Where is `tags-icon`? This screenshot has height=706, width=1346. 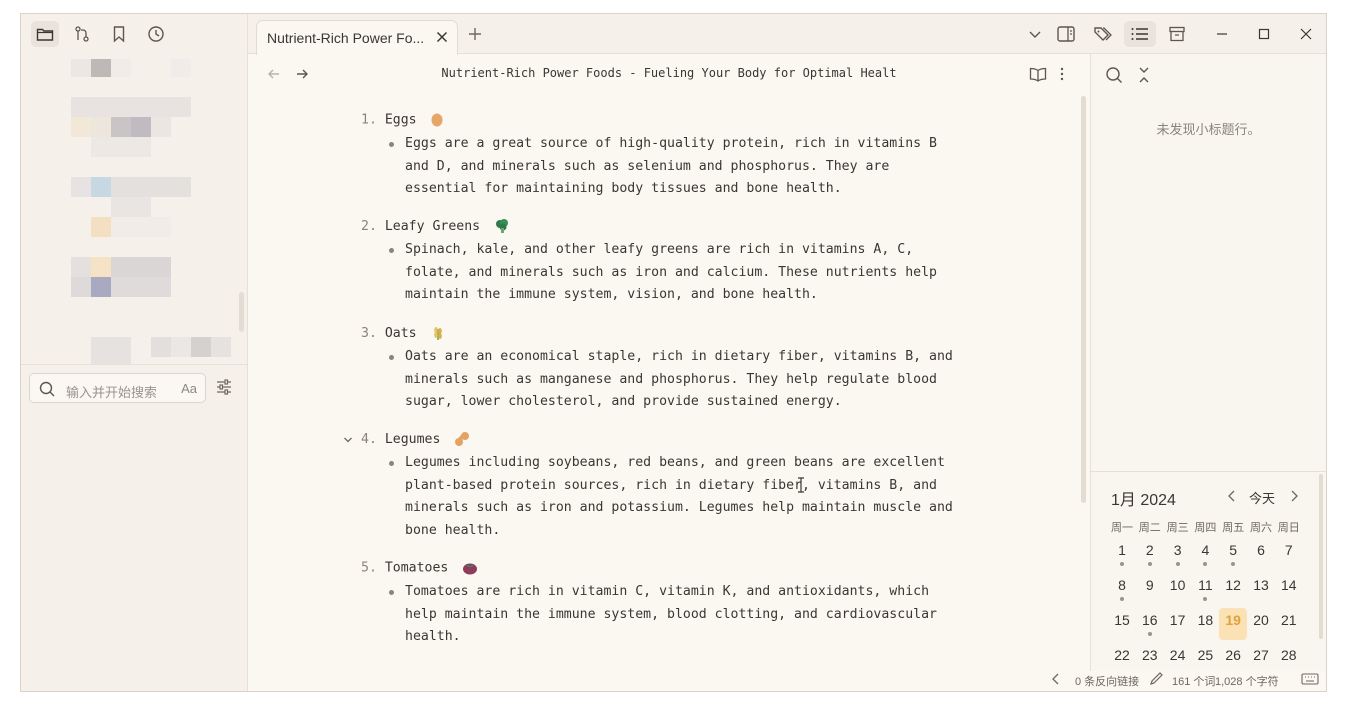
tags-icon is located at coordinates (1103, 34).